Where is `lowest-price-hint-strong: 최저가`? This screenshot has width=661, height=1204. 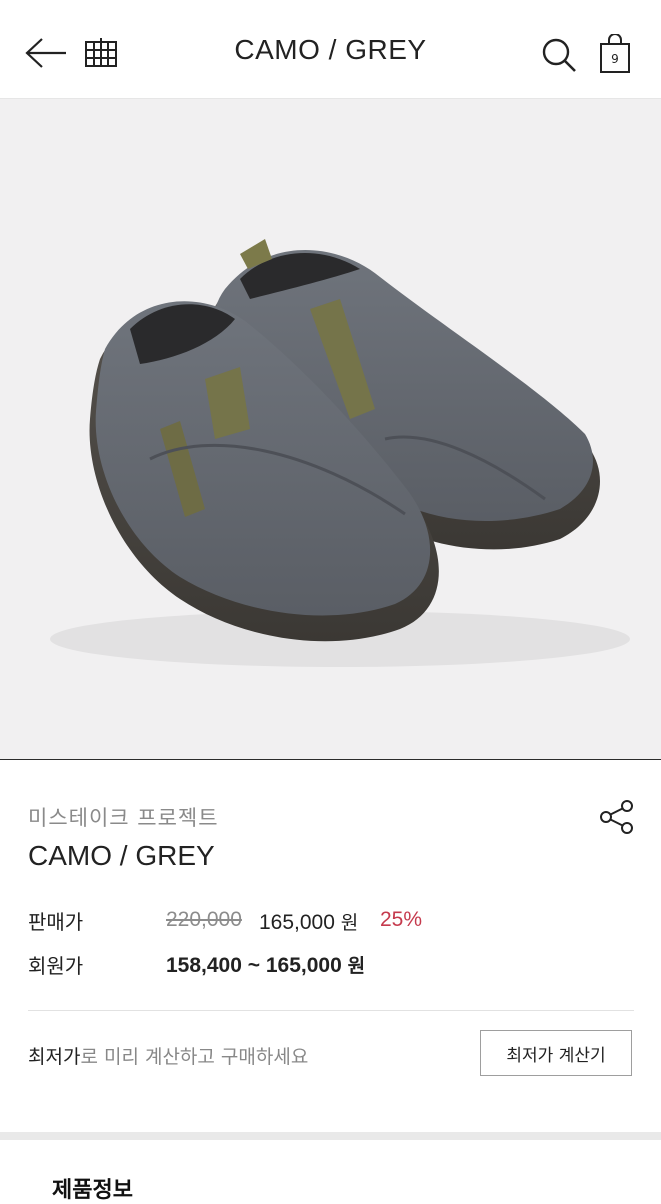
lowest-price-hint-strong: 최저가 is located at coordinates (54, 1057).